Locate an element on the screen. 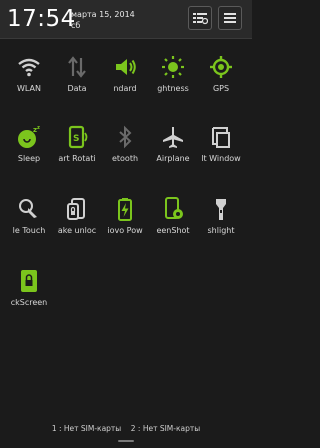 This screenshot has height=448, width=320. toggle-label: ckScreen is located at coordinates (29, 302).